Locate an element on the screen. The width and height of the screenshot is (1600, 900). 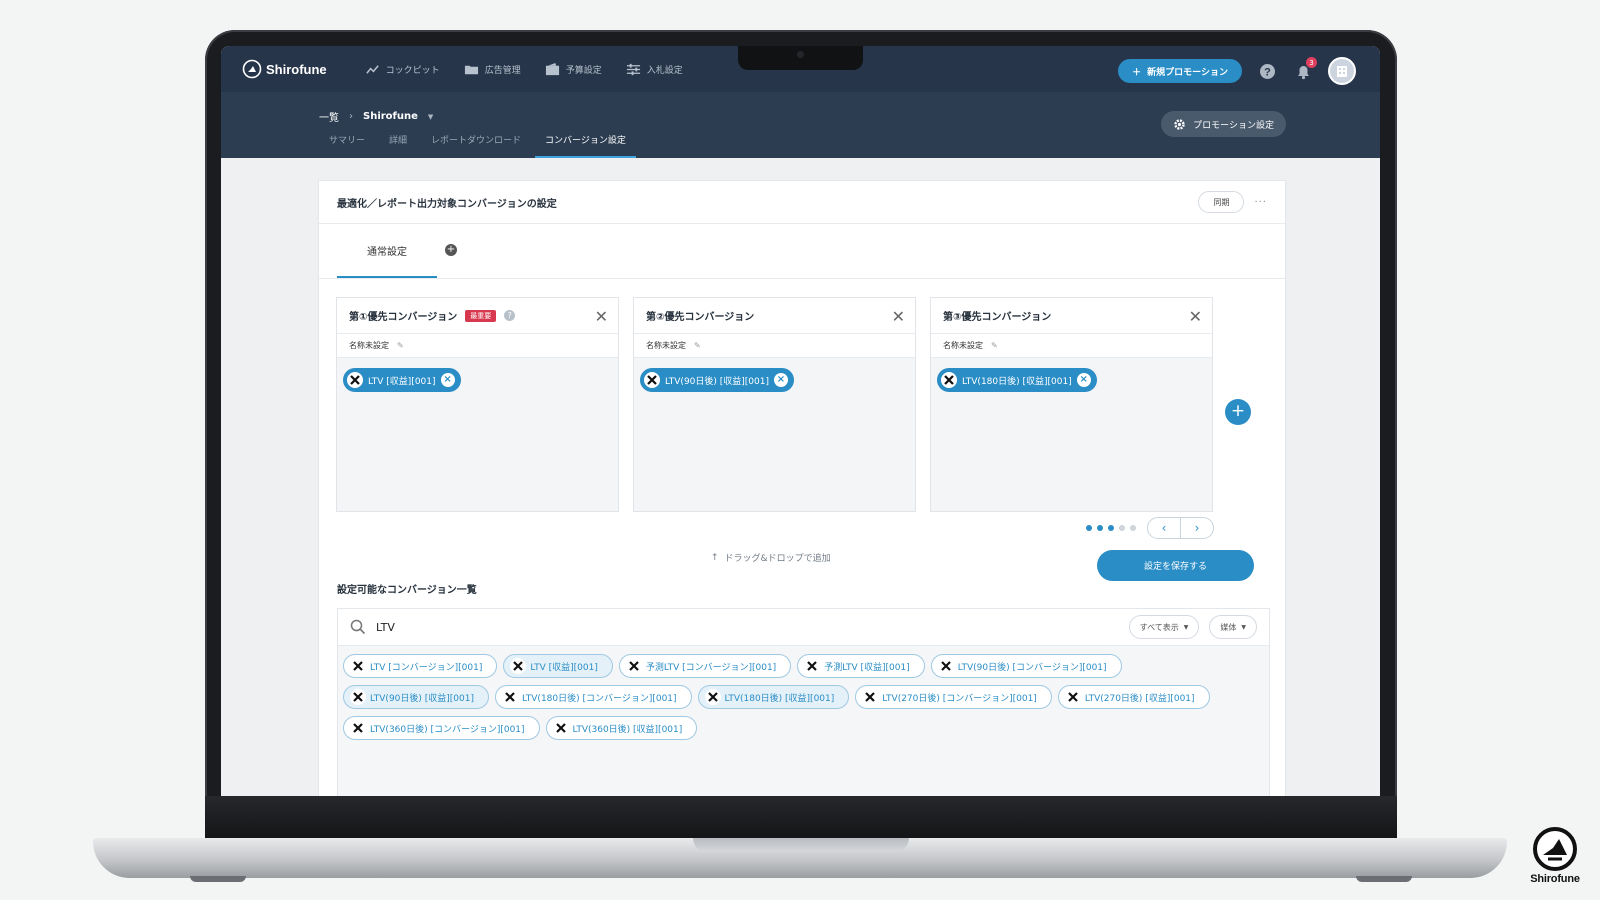
selected-conversion-chip: LTV(90日後) [収益][001] × is located at coordinates (717, 380).